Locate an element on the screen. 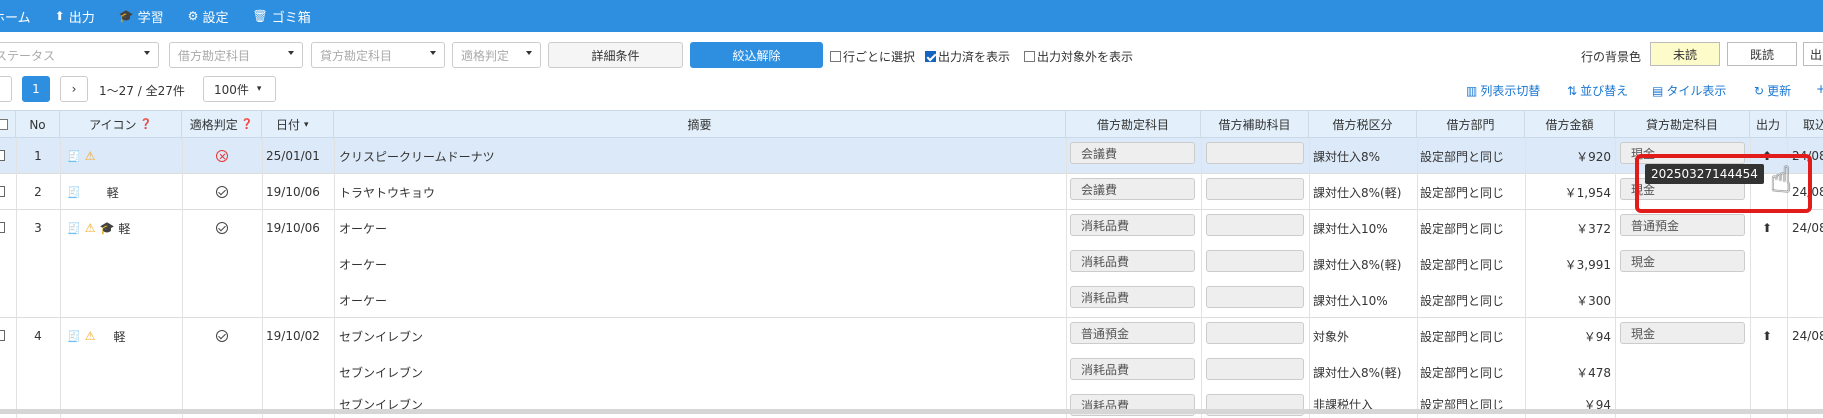  row-summary: トラヤトウキョウ is located at coordinates (387, 192).